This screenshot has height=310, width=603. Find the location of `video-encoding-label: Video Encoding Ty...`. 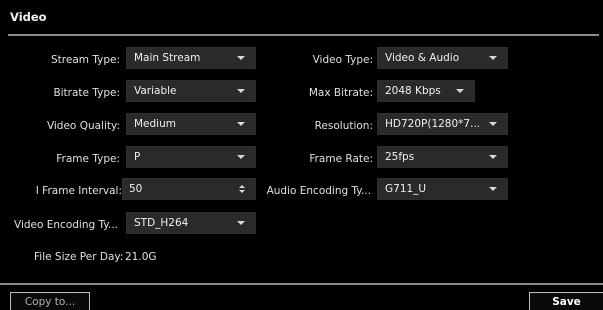

video-encoding-label: Video Encoding Ty... is located at coordinates (66, 225).